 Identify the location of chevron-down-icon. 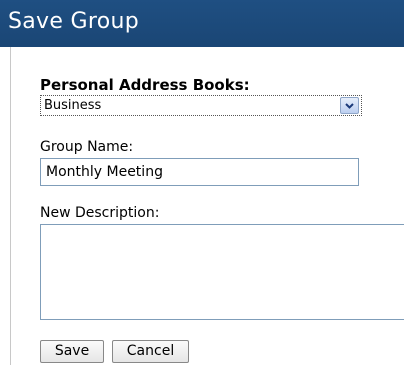
(349, 106).